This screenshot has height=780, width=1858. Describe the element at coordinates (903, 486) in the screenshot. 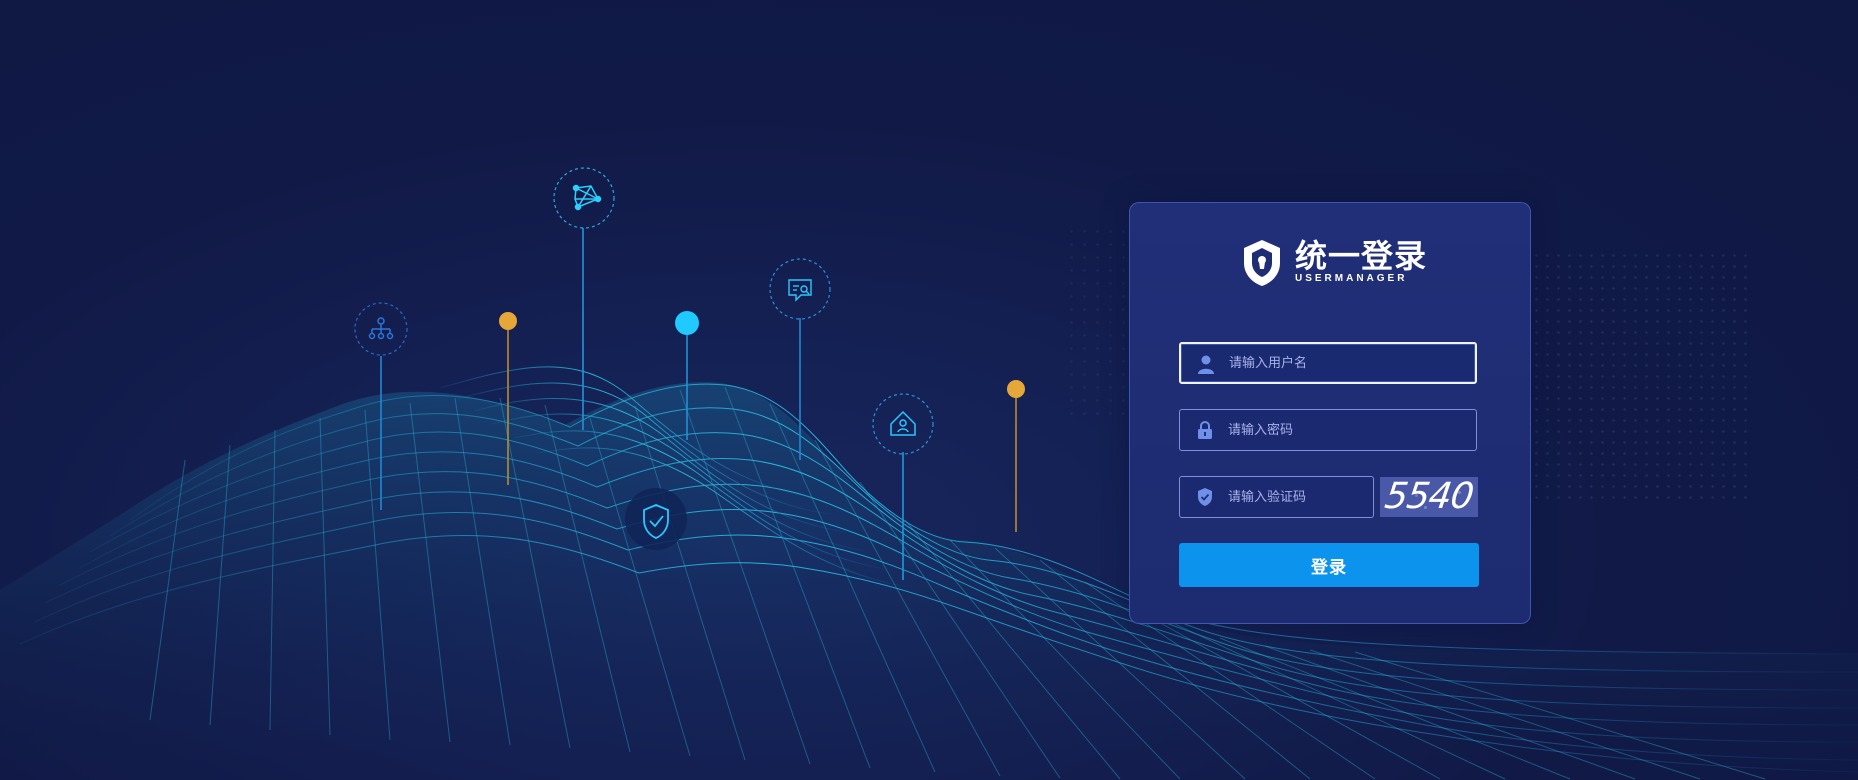

I see `home-user-pin` at that location.